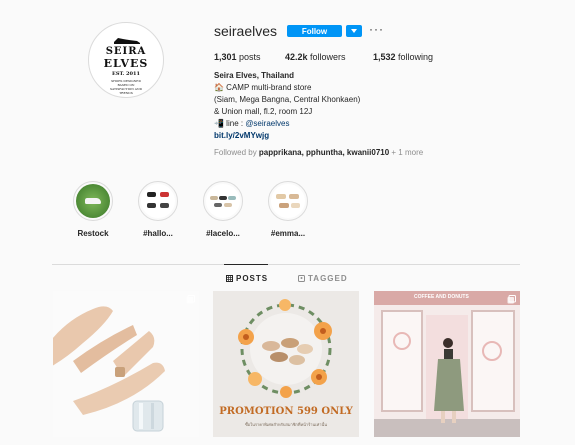 The image size is (575, 445). Describe the element at coordinates (263, 111) in the screenshot. I see `bio-line-union: & Union mall, fl.2, room 12J` at that location.